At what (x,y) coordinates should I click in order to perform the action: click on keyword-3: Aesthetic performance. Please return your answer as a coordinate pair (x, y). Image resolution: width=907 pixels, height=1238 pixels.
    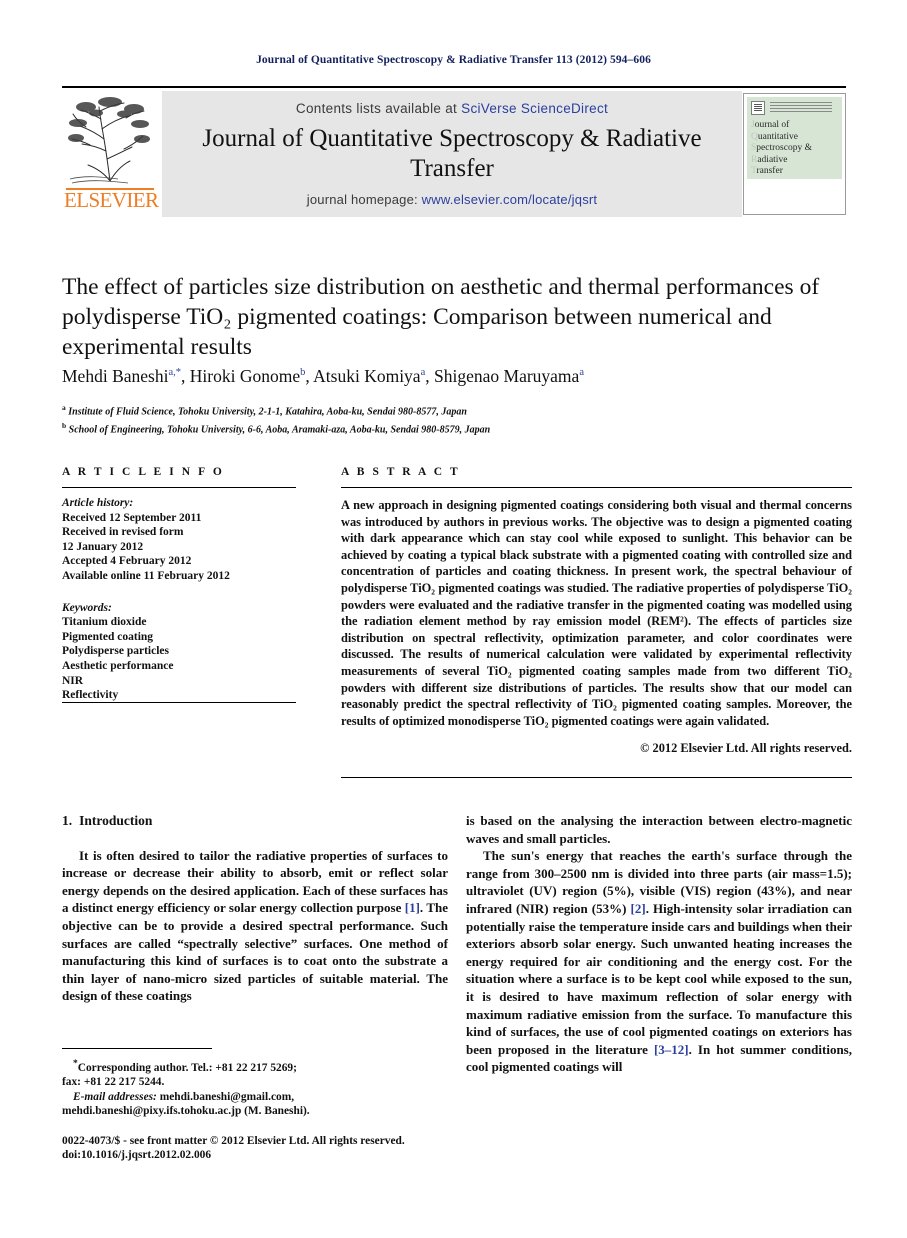
    Looking at the image, I should click on (118, 665).